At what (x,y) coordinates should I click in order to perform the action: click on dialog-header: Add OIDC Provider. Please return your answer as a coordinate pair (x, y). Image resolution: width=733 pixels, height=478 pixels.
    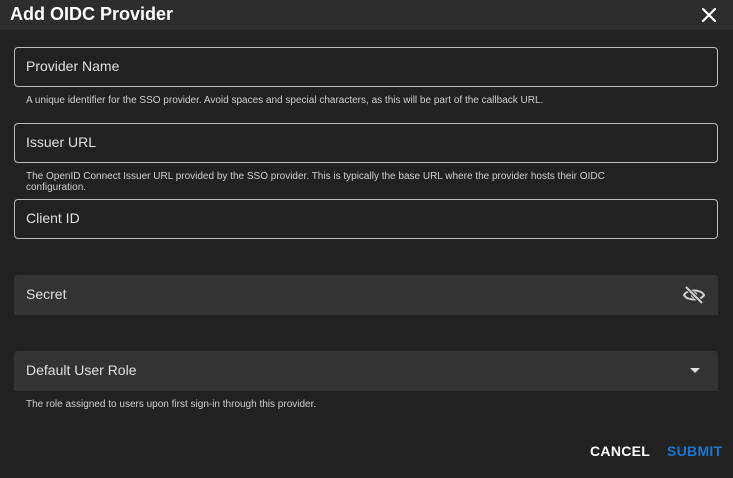
    Looking at the image, I should click on (366, 15).